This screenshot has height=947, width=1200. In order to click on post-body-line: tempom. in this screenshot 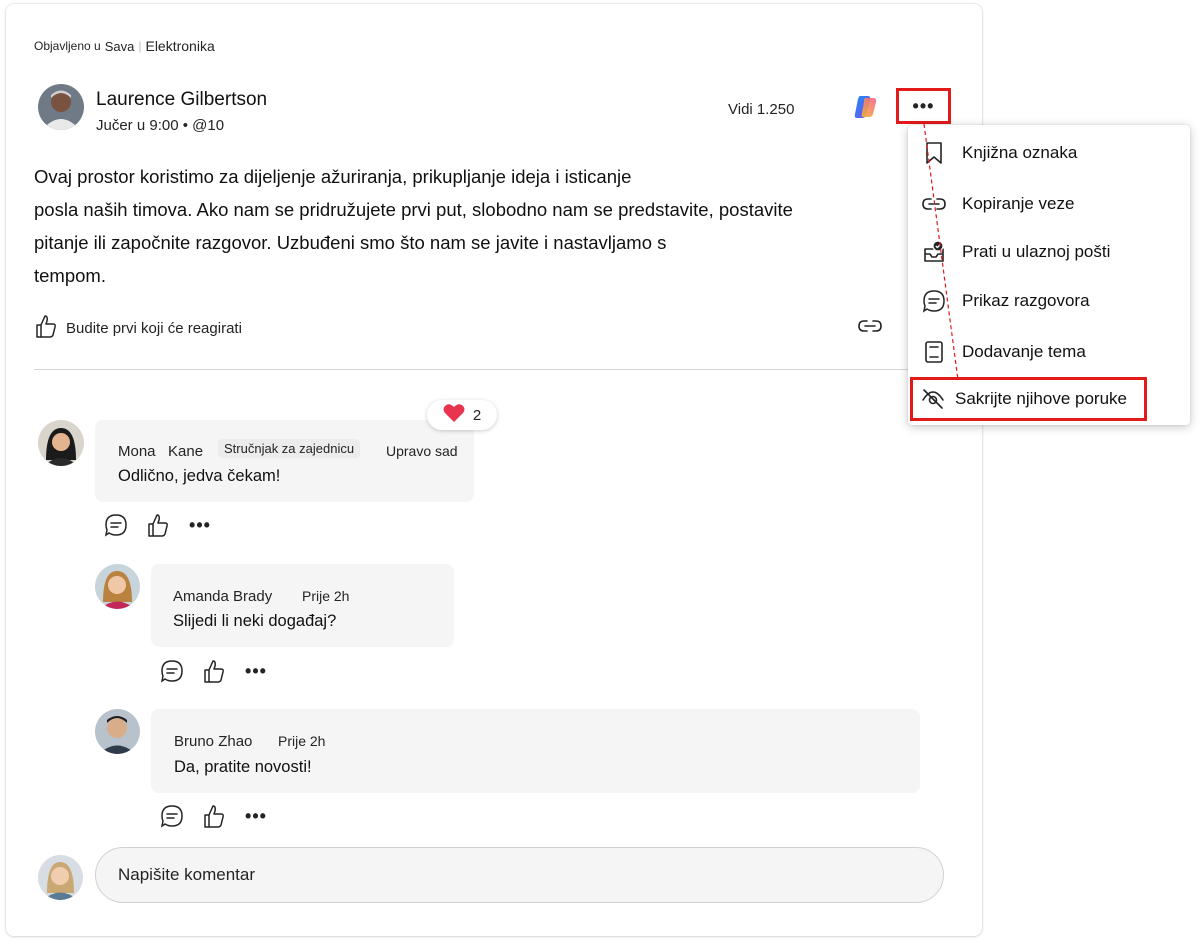, I will do `click(70, 275)`.